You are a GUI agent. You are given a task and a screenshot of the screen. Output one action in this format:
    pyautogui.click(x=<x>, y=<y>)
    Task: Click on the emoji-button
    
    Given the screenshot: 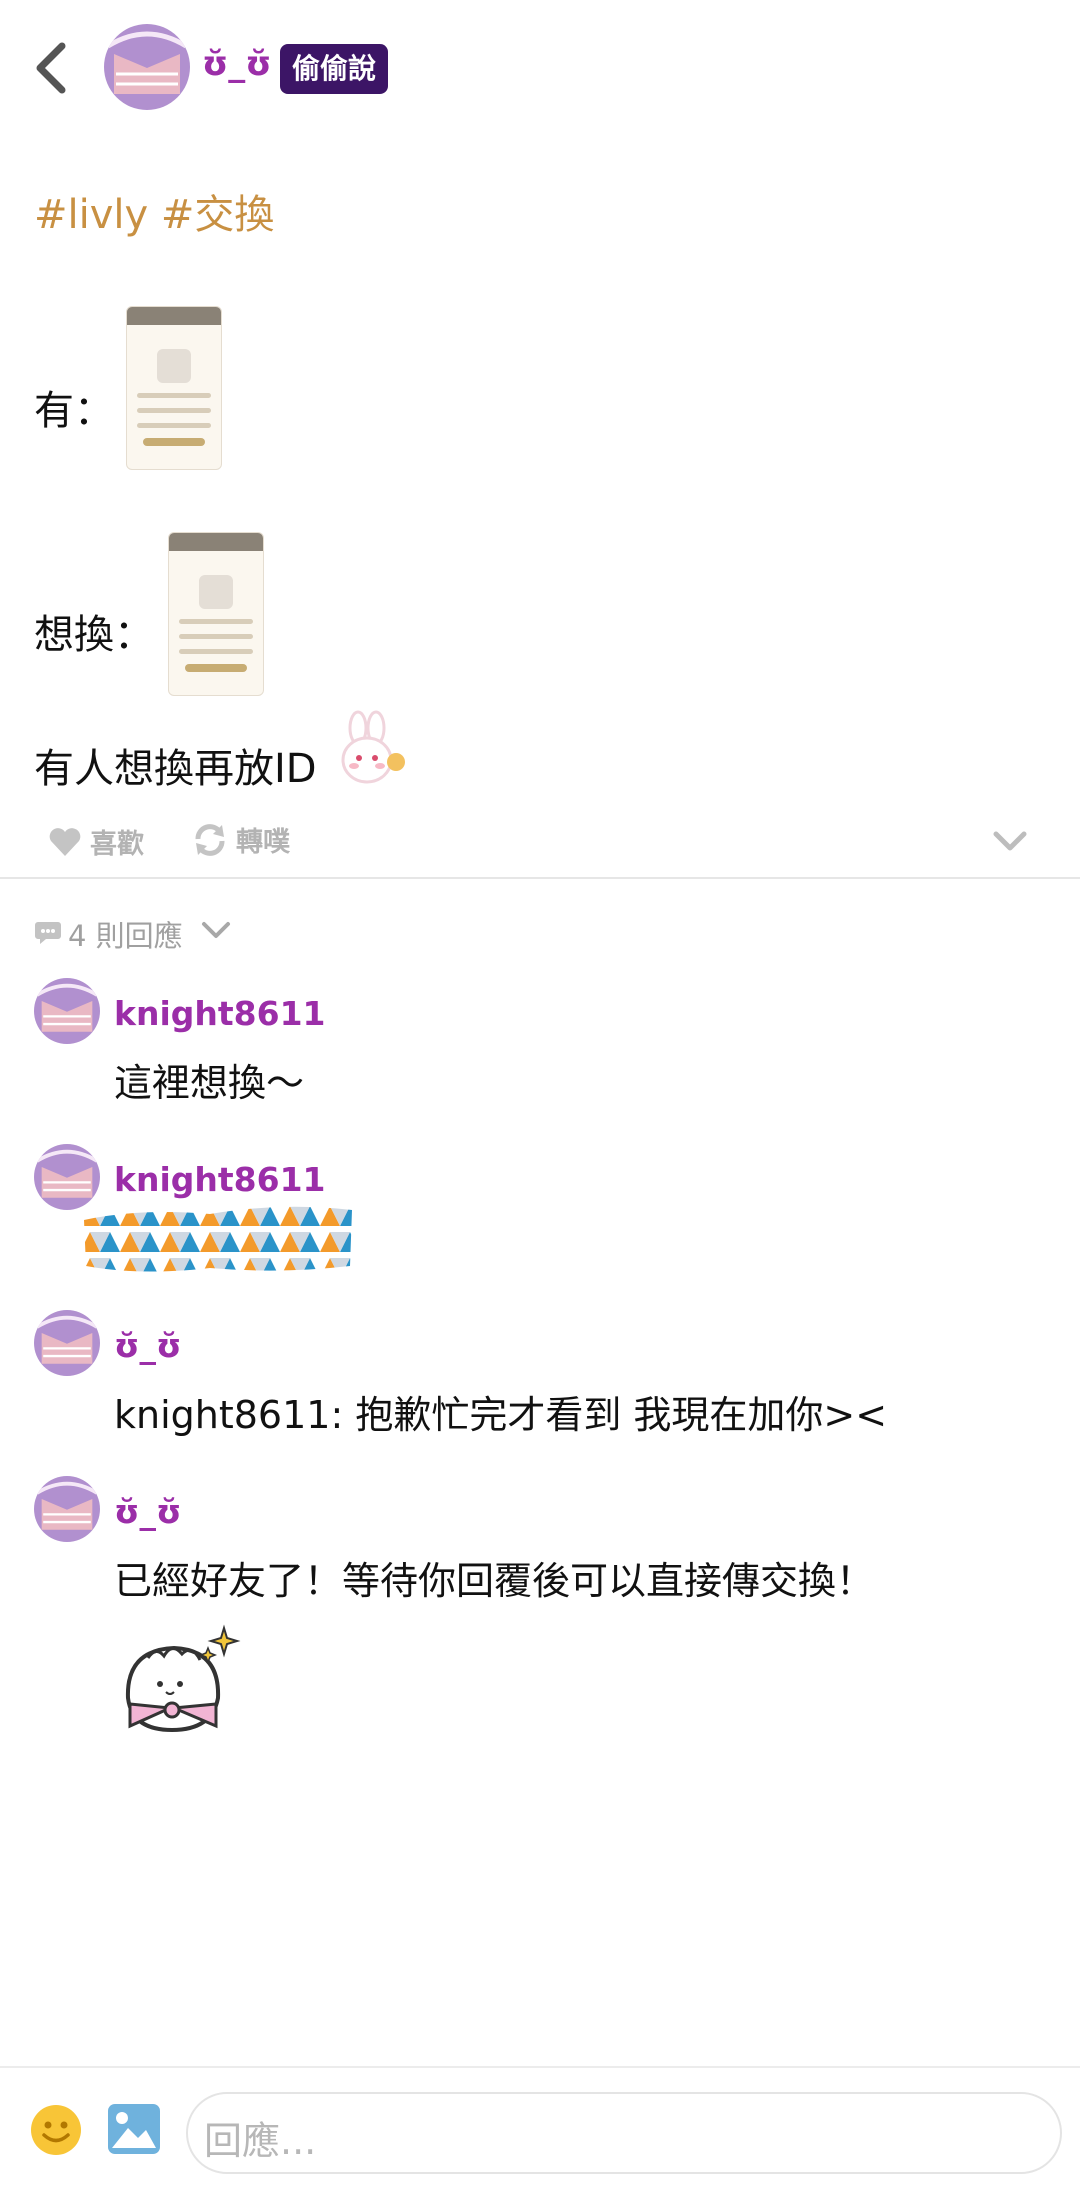 What is the action you would take?
    pyautogui.click(x=56, y=2130)
    